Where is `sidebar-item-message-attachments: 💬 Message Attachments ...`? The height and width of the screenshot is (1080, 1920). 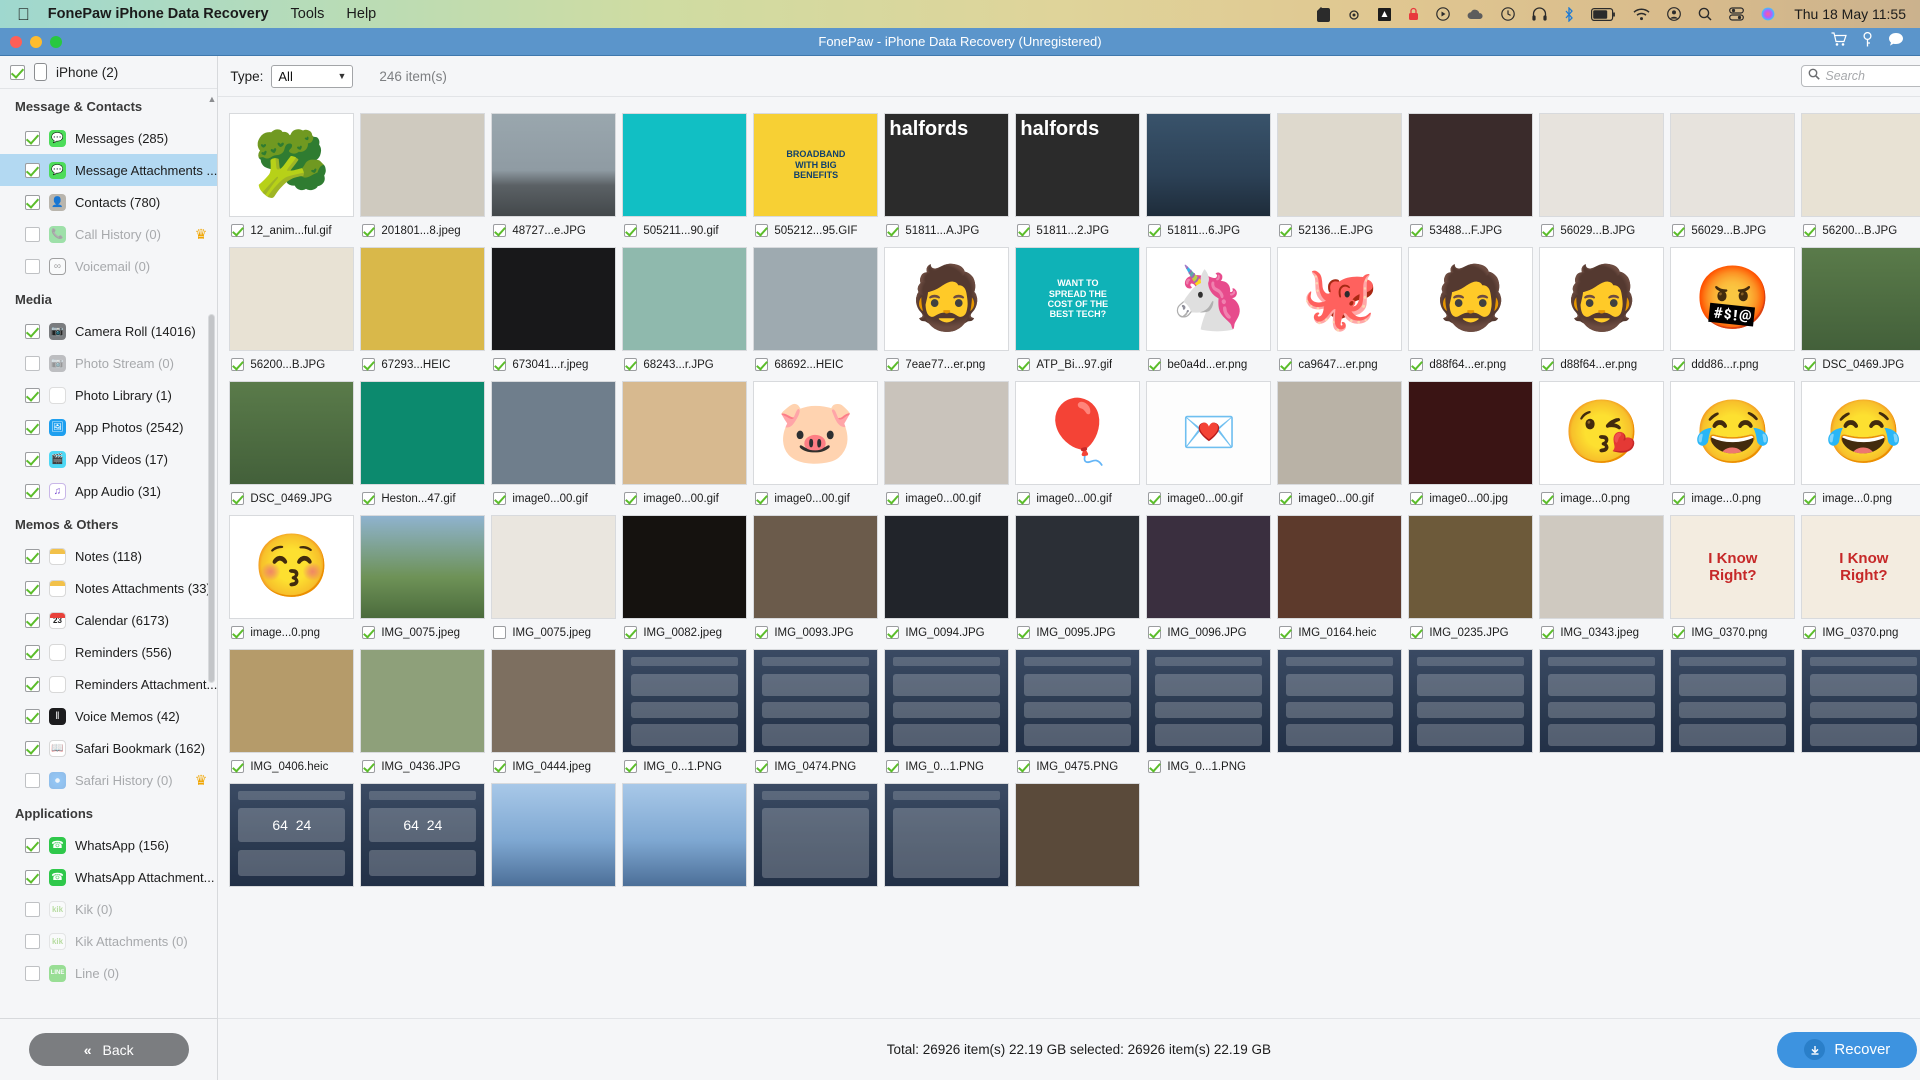
sidebar-item-message-attachments: 💬 Message Attachments ... is located at coordinates (109, 170).